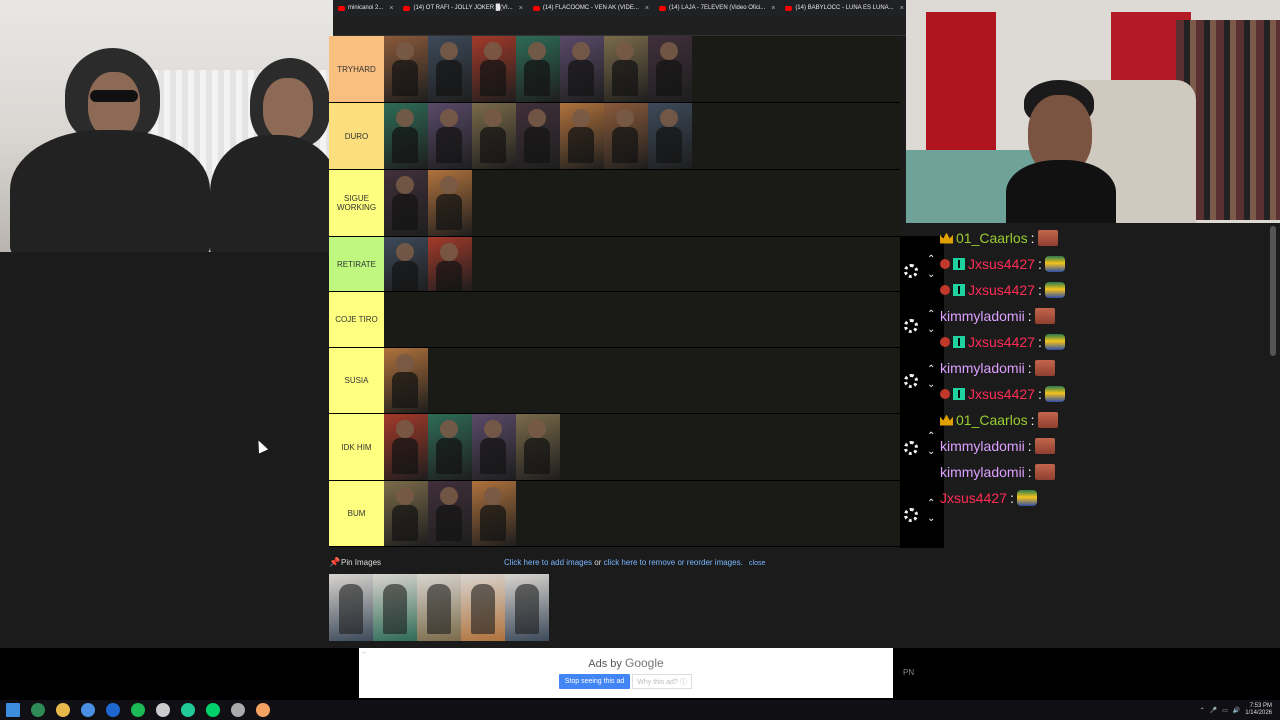 This screenshot has width=1280, height=720. Describe the element at coordinates (757, 563) in the screenshot. I see `close-link: close` at that location.